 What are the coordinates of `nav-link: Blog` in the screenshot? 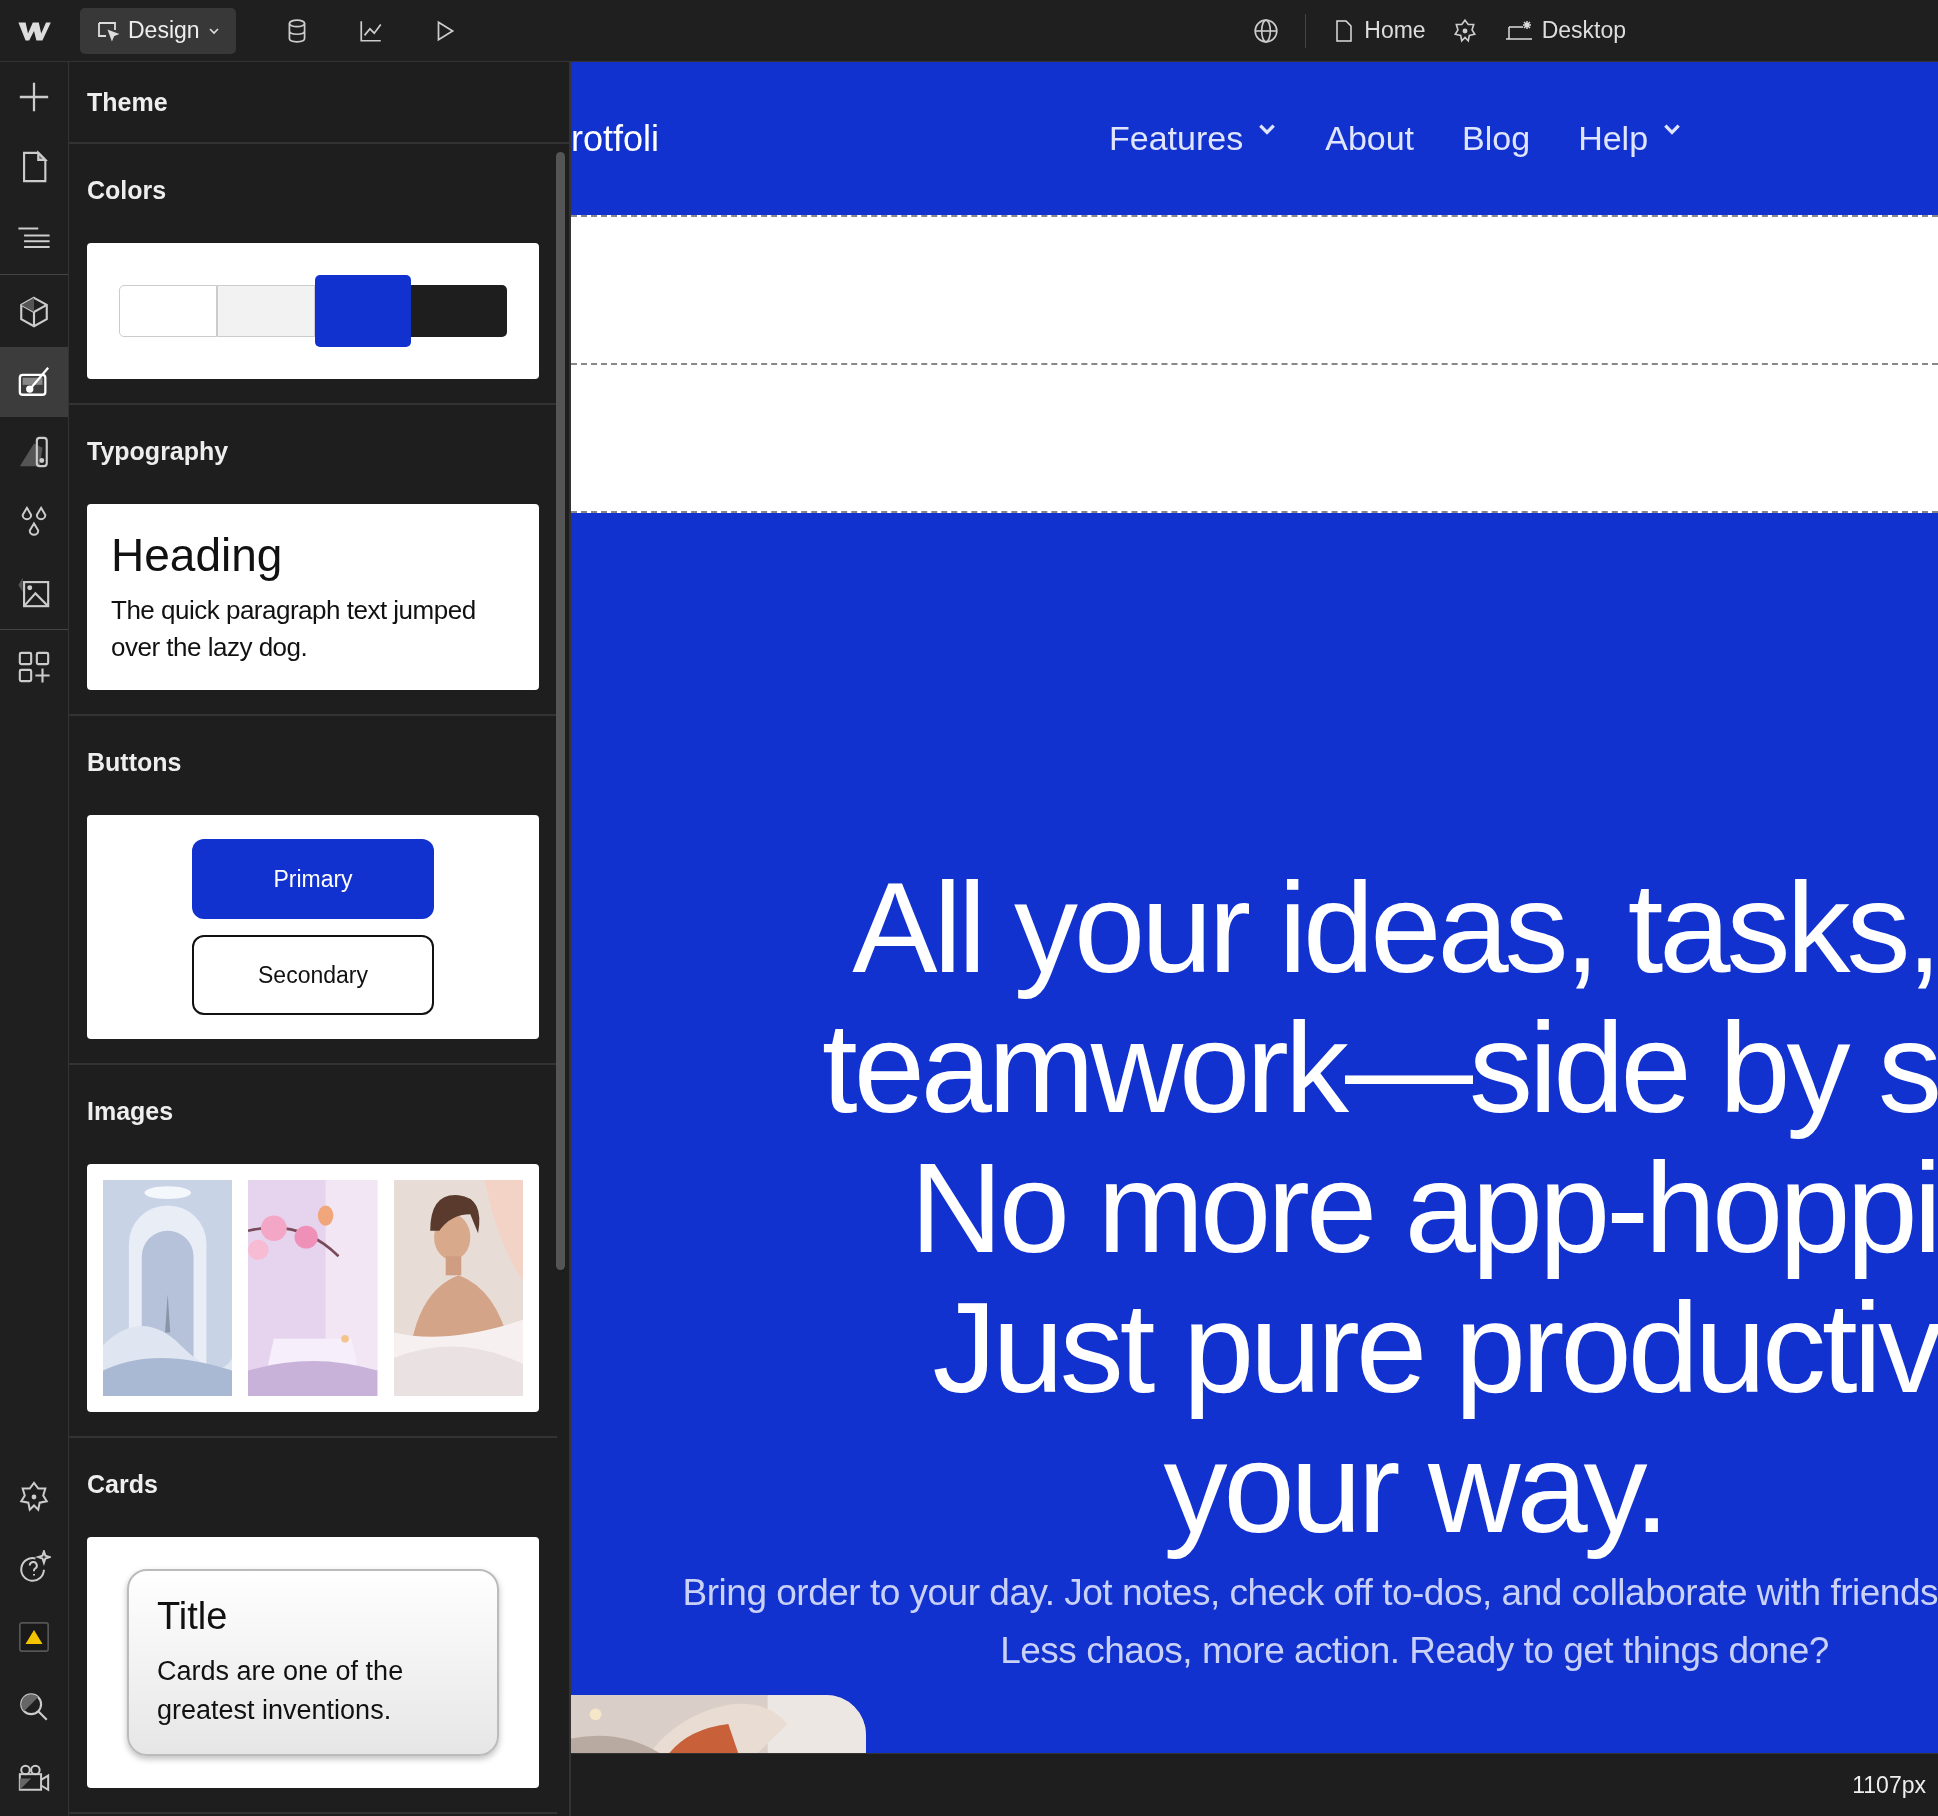 It's located at (1496, 138).